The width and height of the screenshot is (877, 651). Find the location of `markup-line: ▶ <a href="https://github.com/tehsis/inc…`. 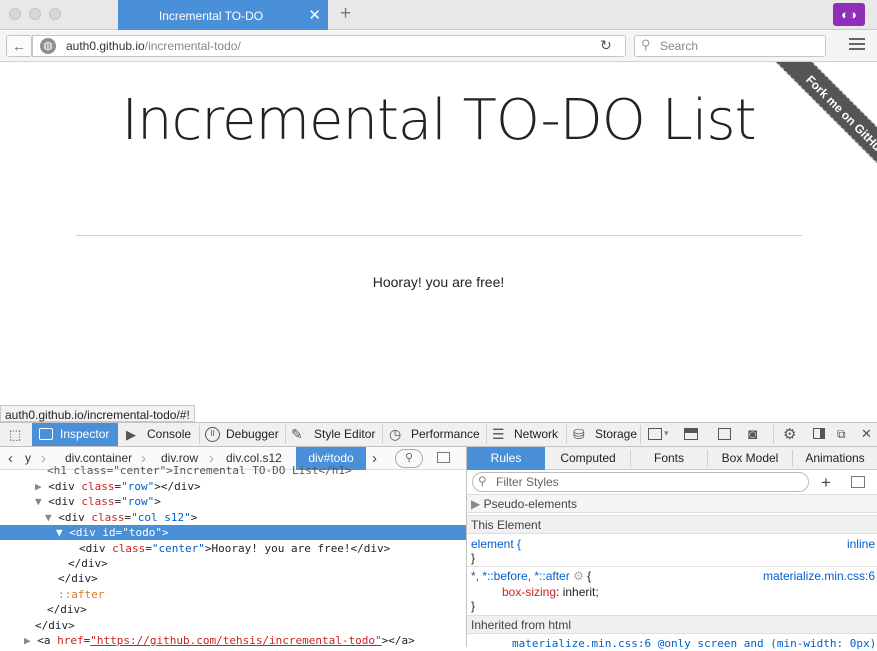

markup-line: ▶ <a href="https://github.com/tehsis/inc… is located at coordinates (233, 640).